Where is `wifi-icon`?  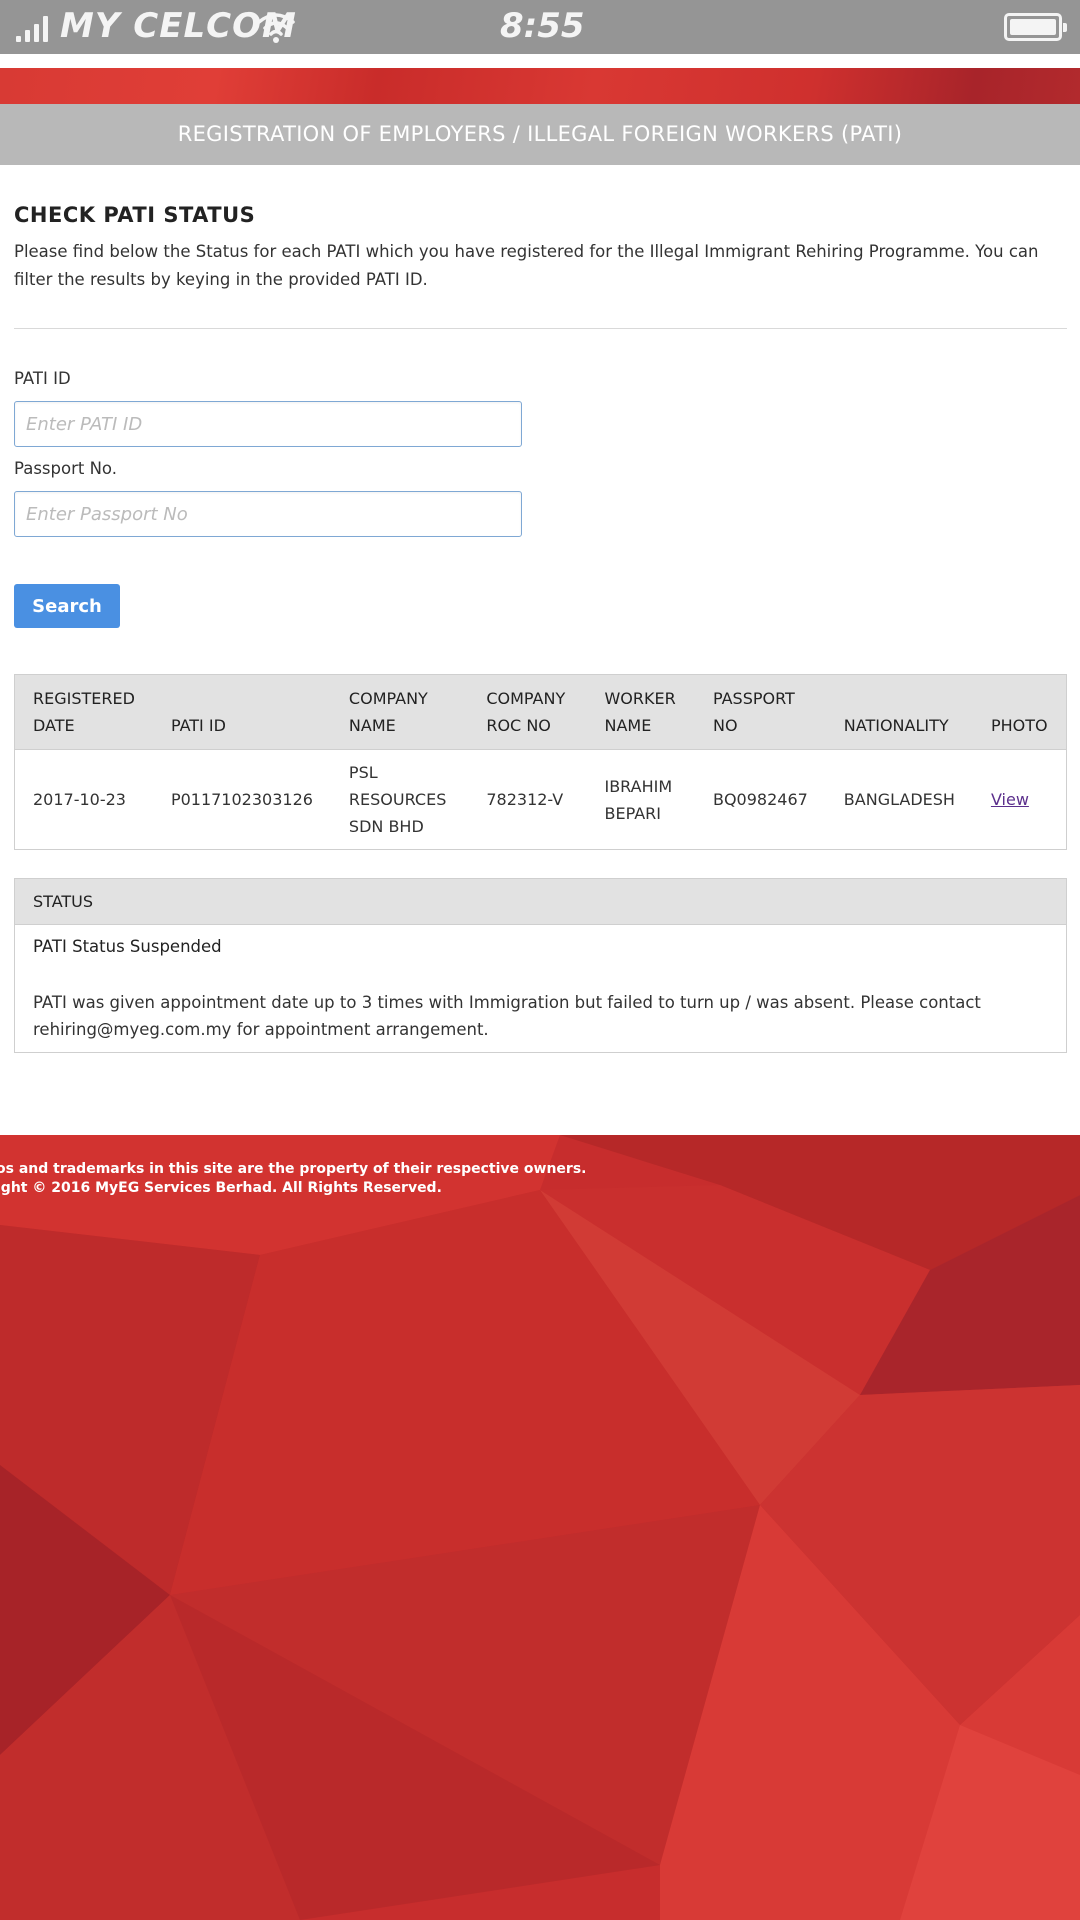 wifi-icon is located at coordinates (276, 28).